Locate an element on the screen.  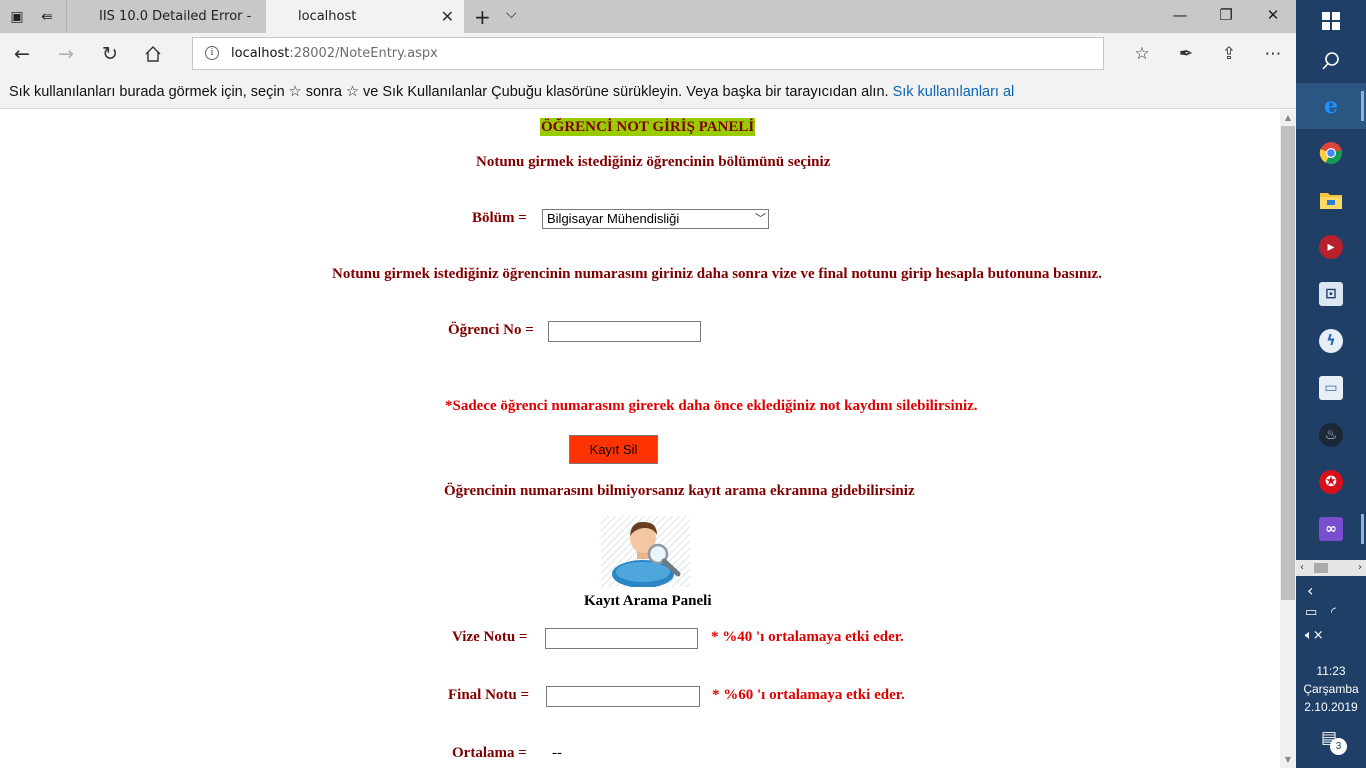
taskbar-file-explorer is located at coordinates (1331, 200).